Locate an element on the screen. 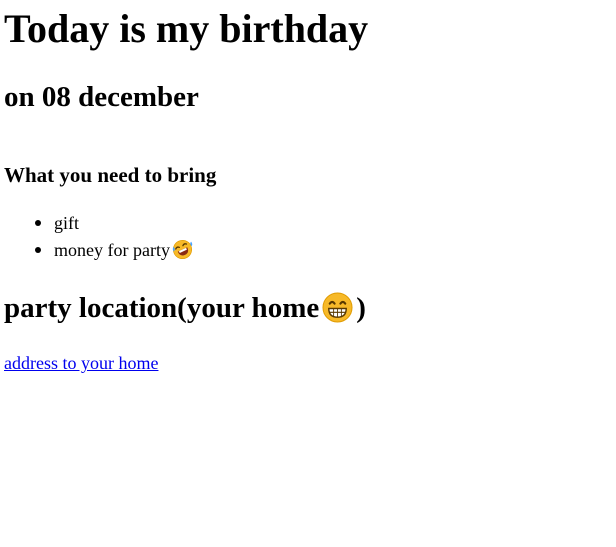  location-heading-suffix: ) is located at coordinates (361, 308).